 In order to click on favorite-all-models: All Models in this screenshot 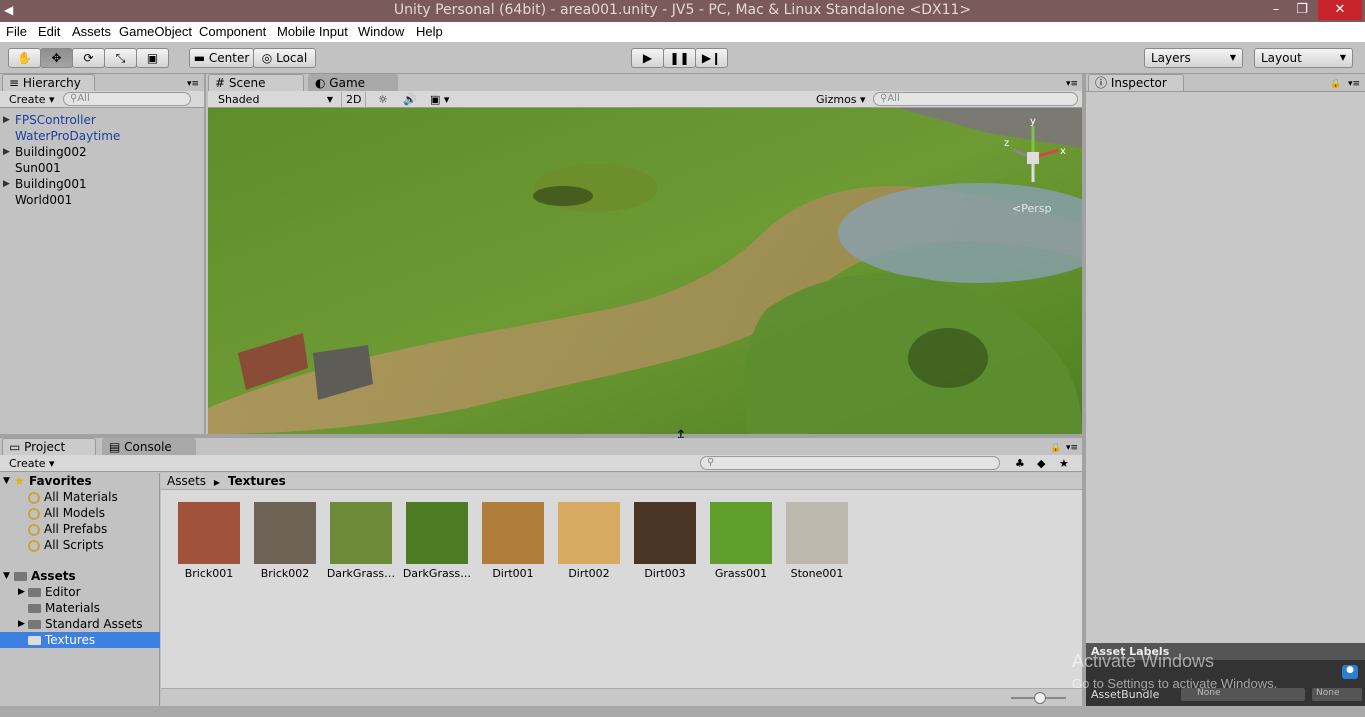, I will do `click(66, 513)`.